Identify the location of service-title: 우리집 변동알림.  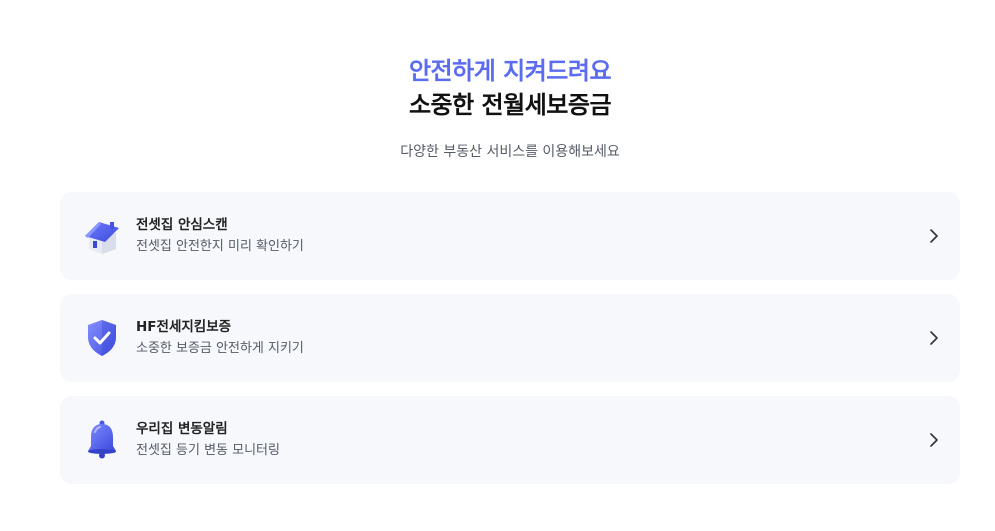
(182, 429).